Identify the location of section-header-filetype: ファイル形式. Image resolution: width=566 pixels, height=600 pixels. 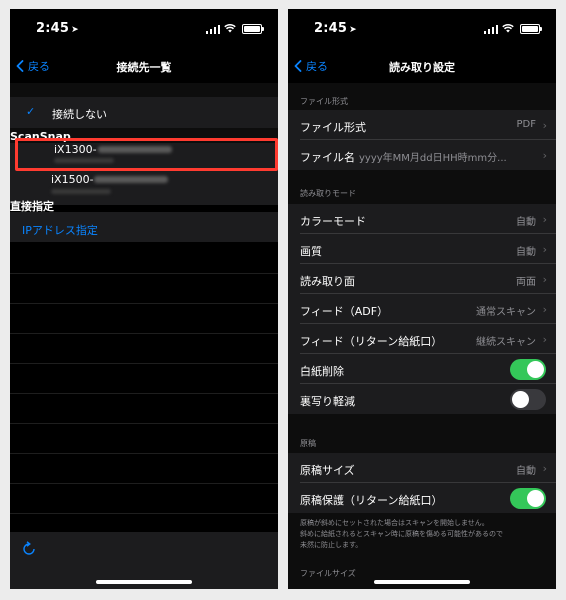
(324, 101).